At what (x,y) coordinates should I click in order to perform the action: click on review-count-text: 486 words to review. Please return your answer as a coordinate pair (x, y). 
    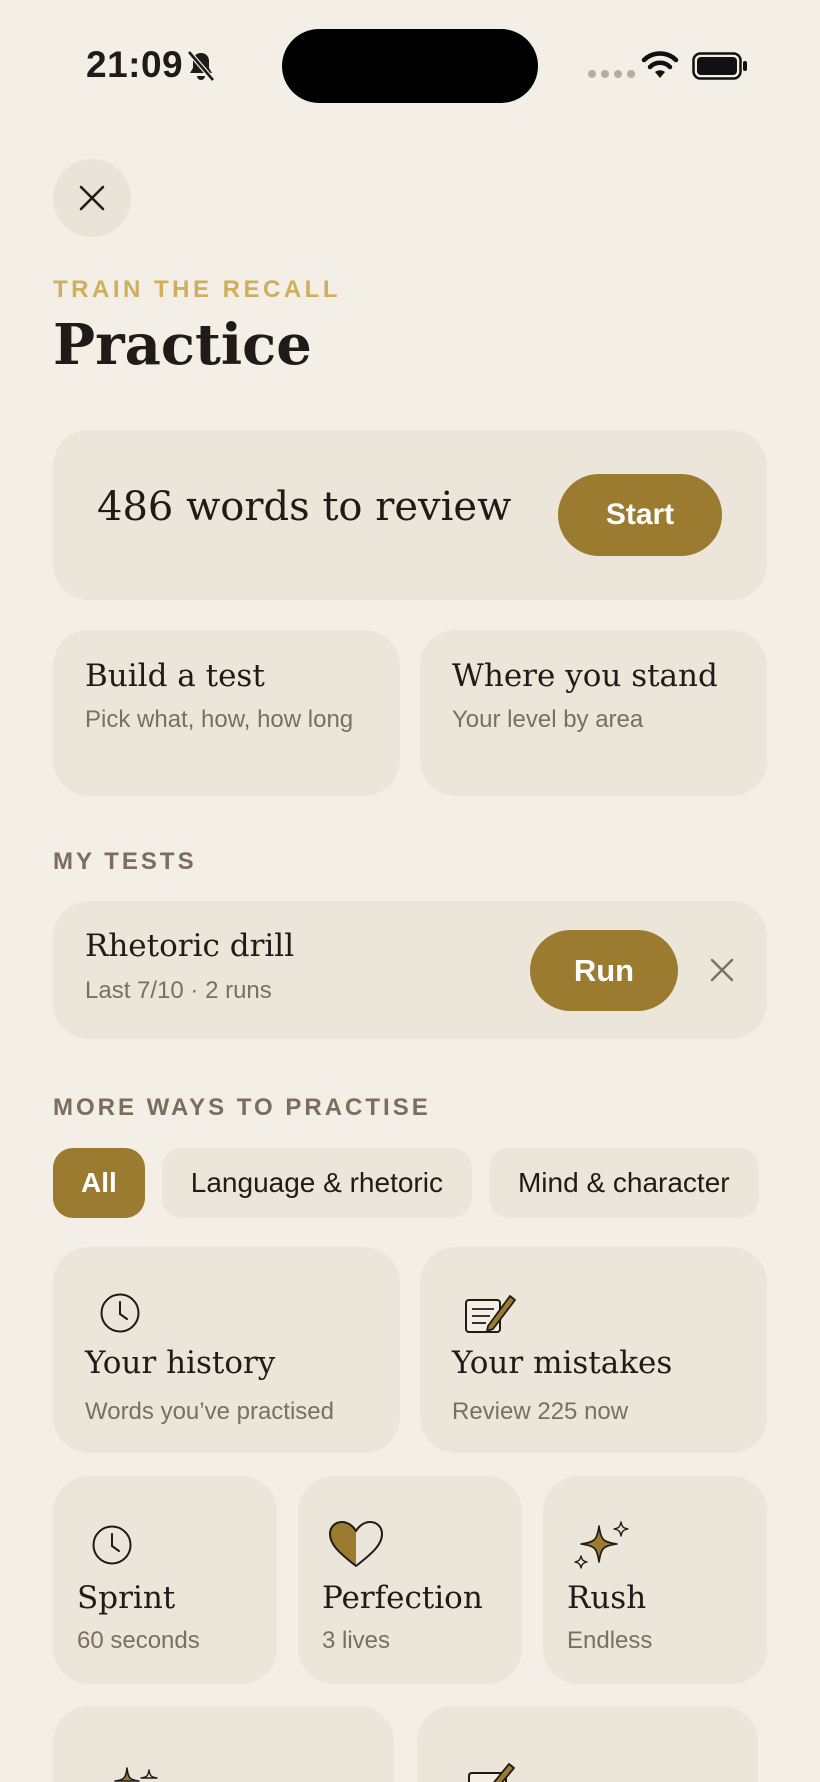
    Looking at the image, I should click on (304, 507).